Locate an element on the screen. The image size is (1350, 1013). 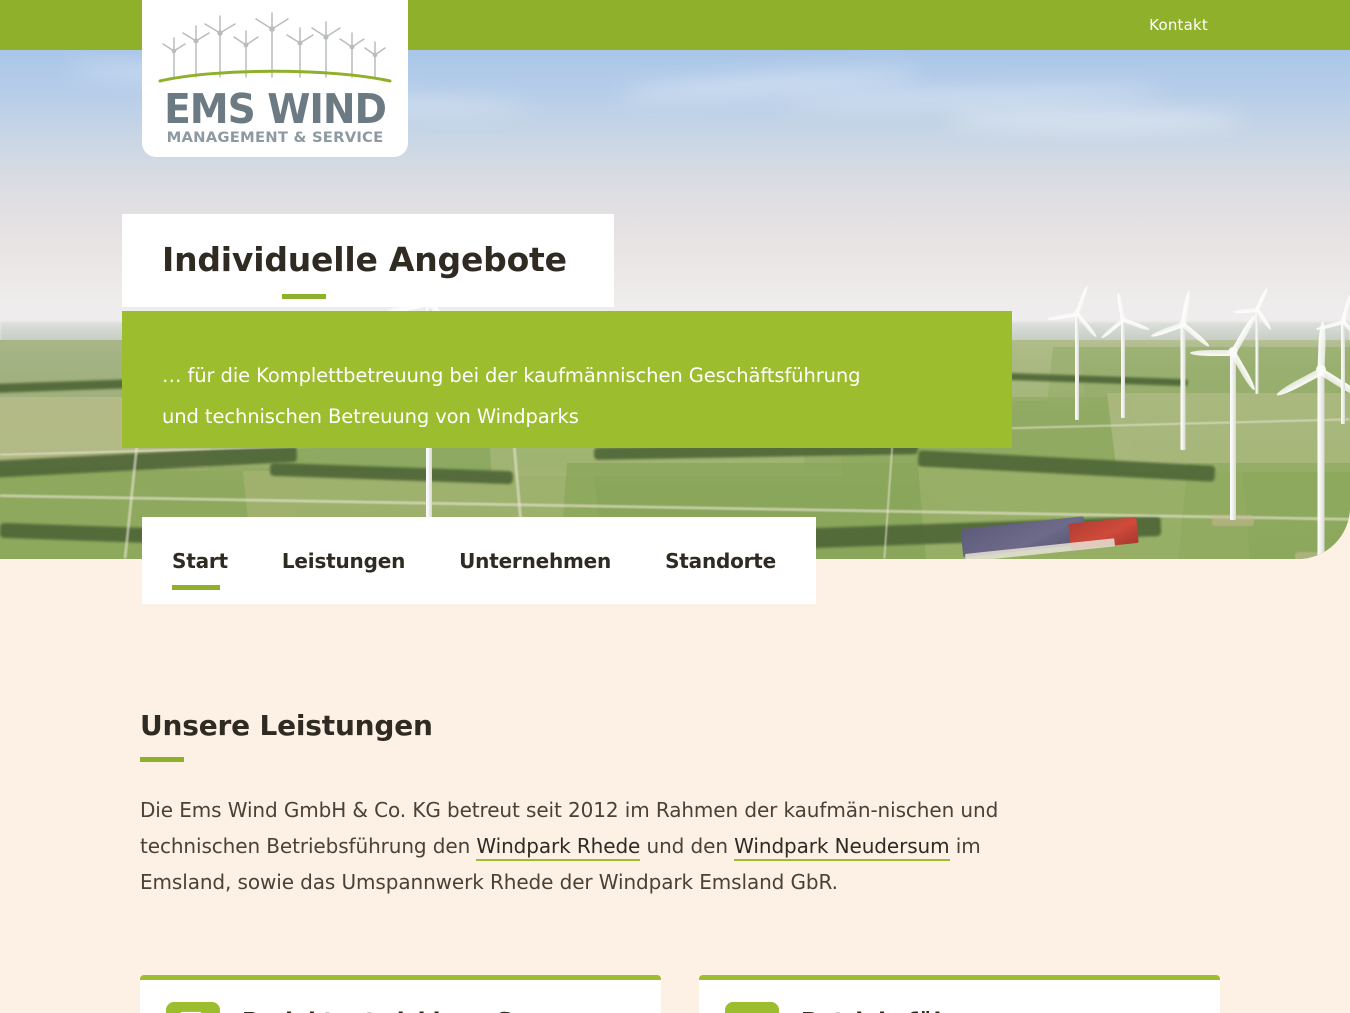
link-windpark-neudersum: Windpark Neudersum is located at coordinates (842, 847).